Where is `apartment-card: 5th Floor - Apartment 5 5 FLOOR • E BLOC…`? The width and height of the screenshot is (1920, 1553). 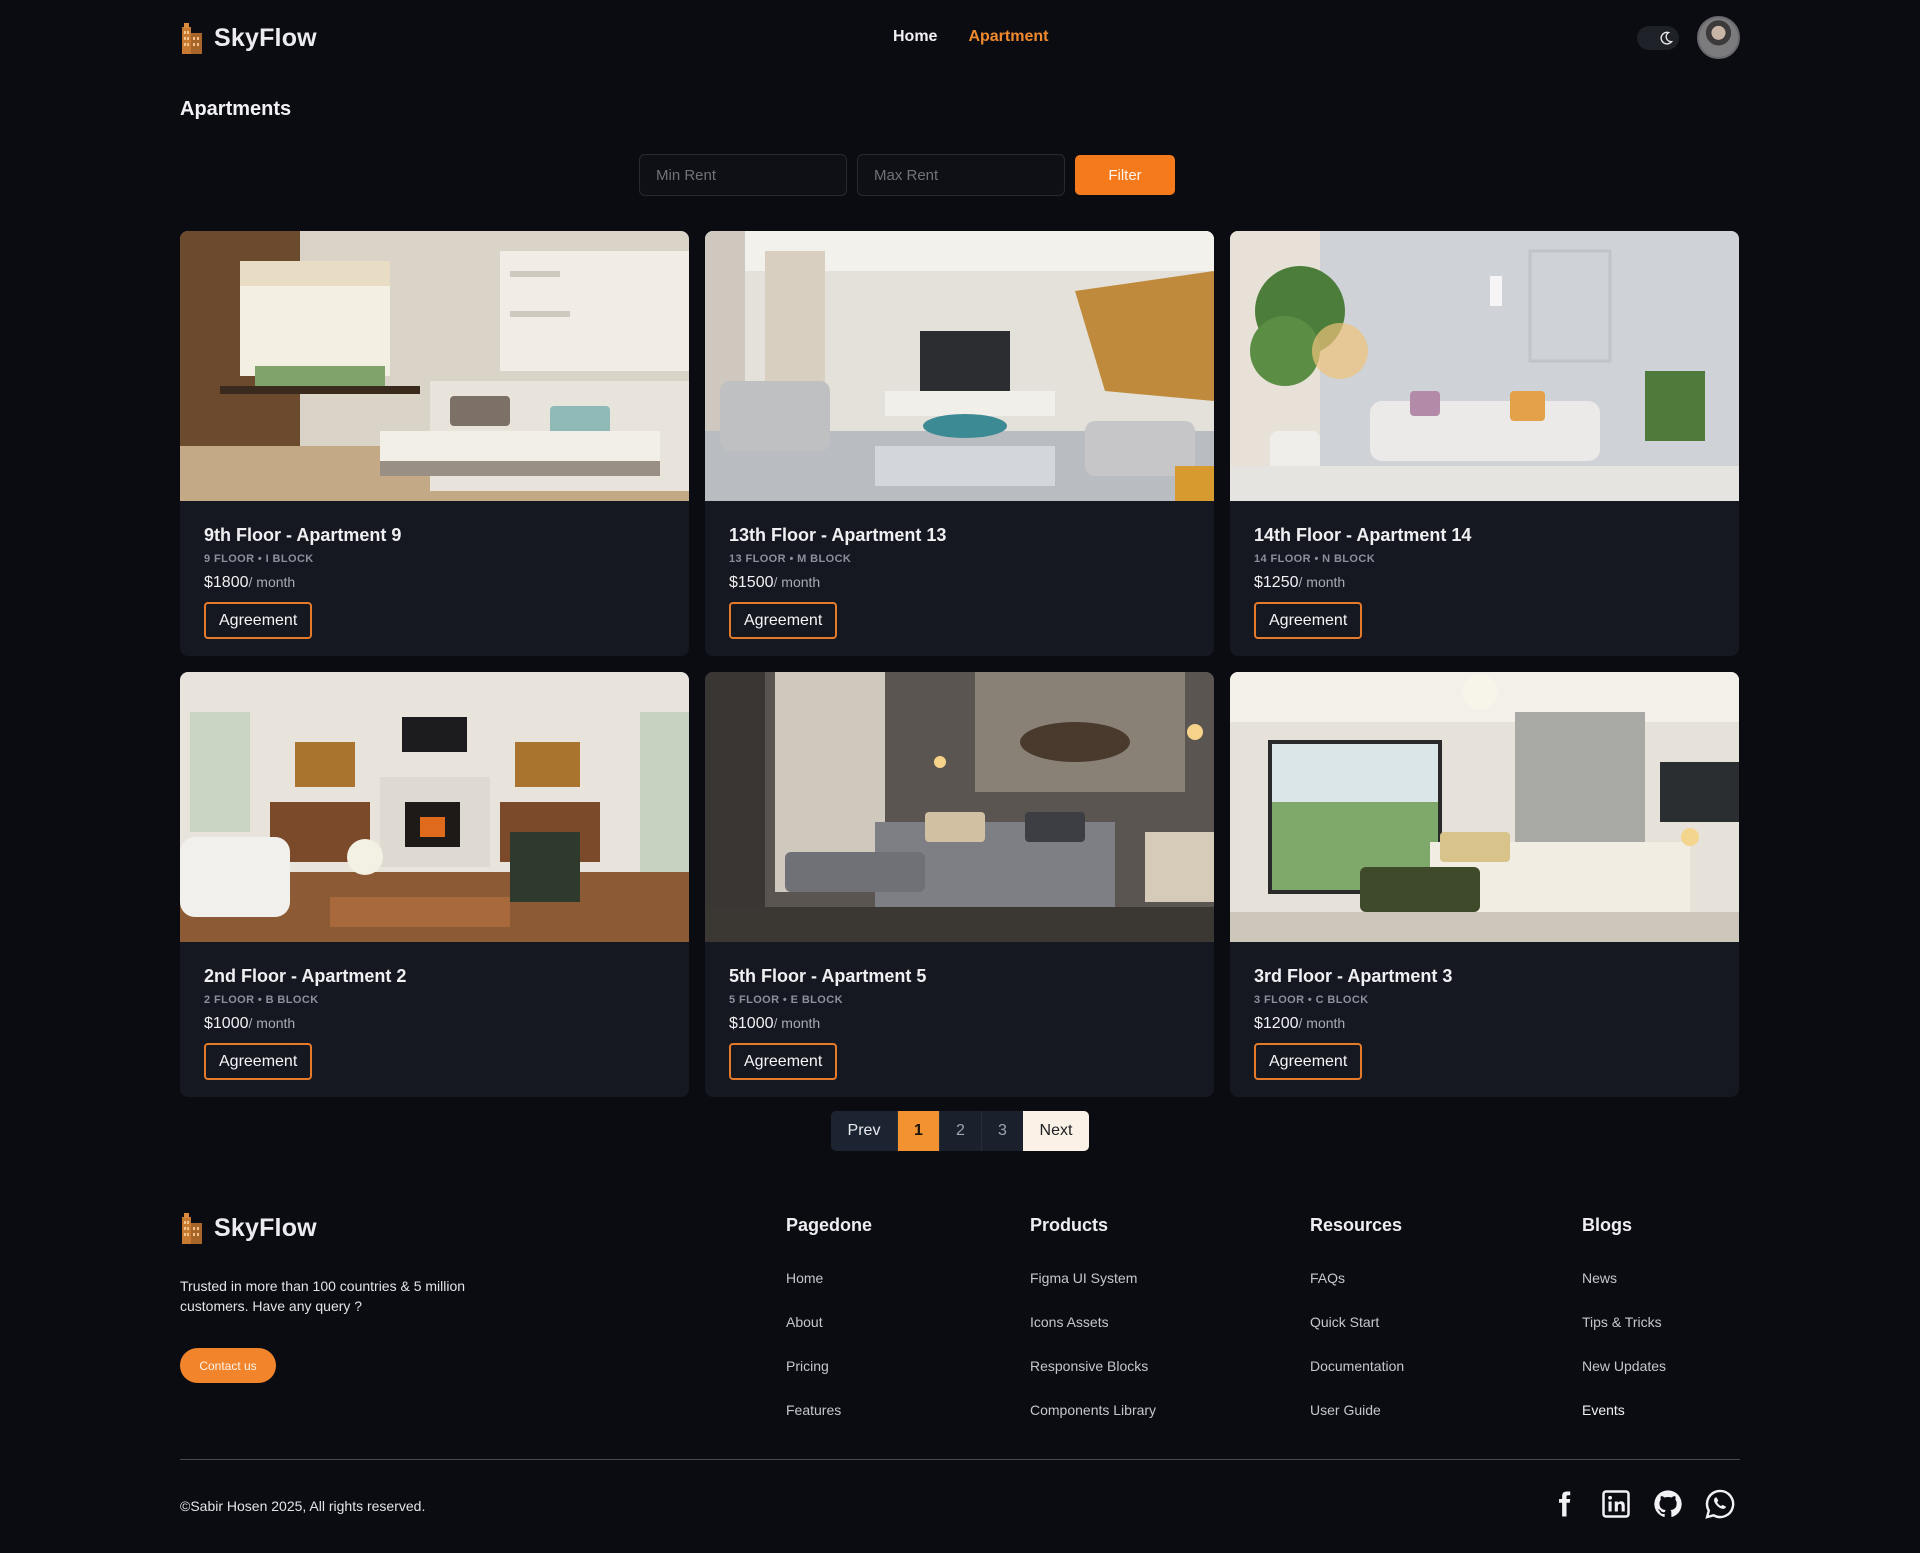 apartment-card: 5th Floor - Apartment 5 5 FLOOR • E BLOC… is located at coordinates (959, 884).